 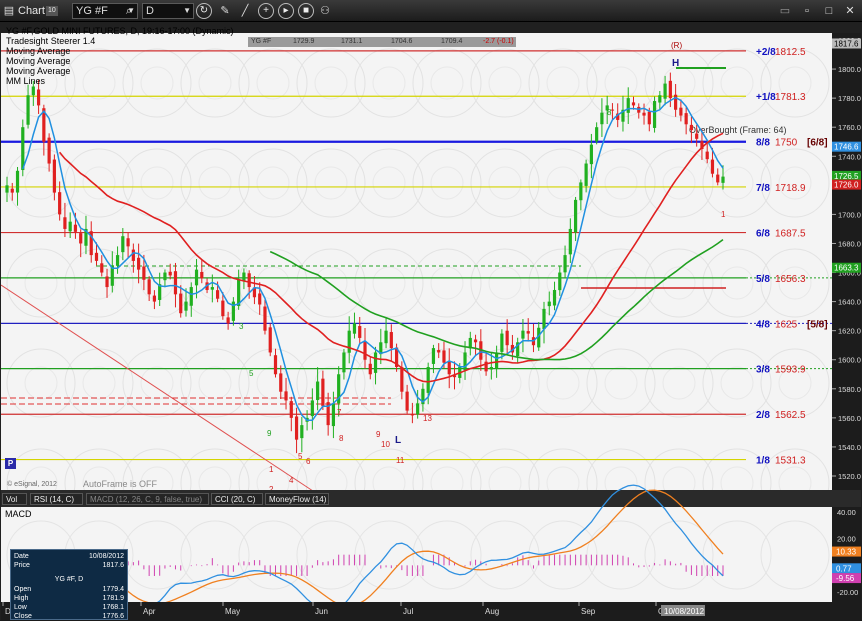 I want to click on dw-price-row: Price 1817.6, so click(x=70, y=565).